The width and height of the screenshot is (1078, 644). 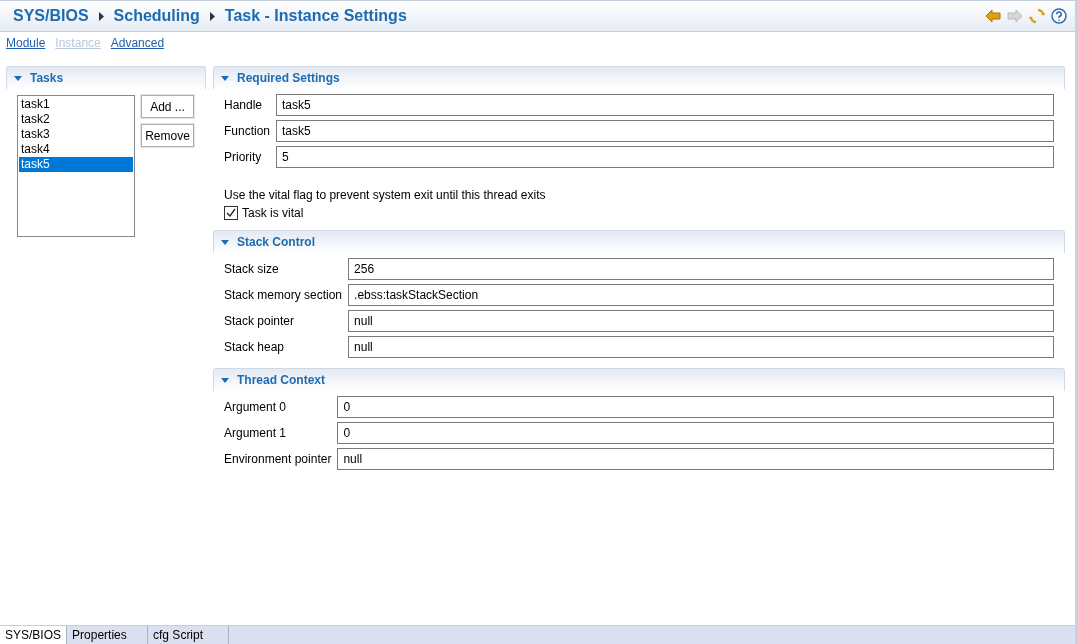 What do you see at coordinates (26, 43) in the screenshot?
I see `nav-link: Module` at bounding box center [26, 43].